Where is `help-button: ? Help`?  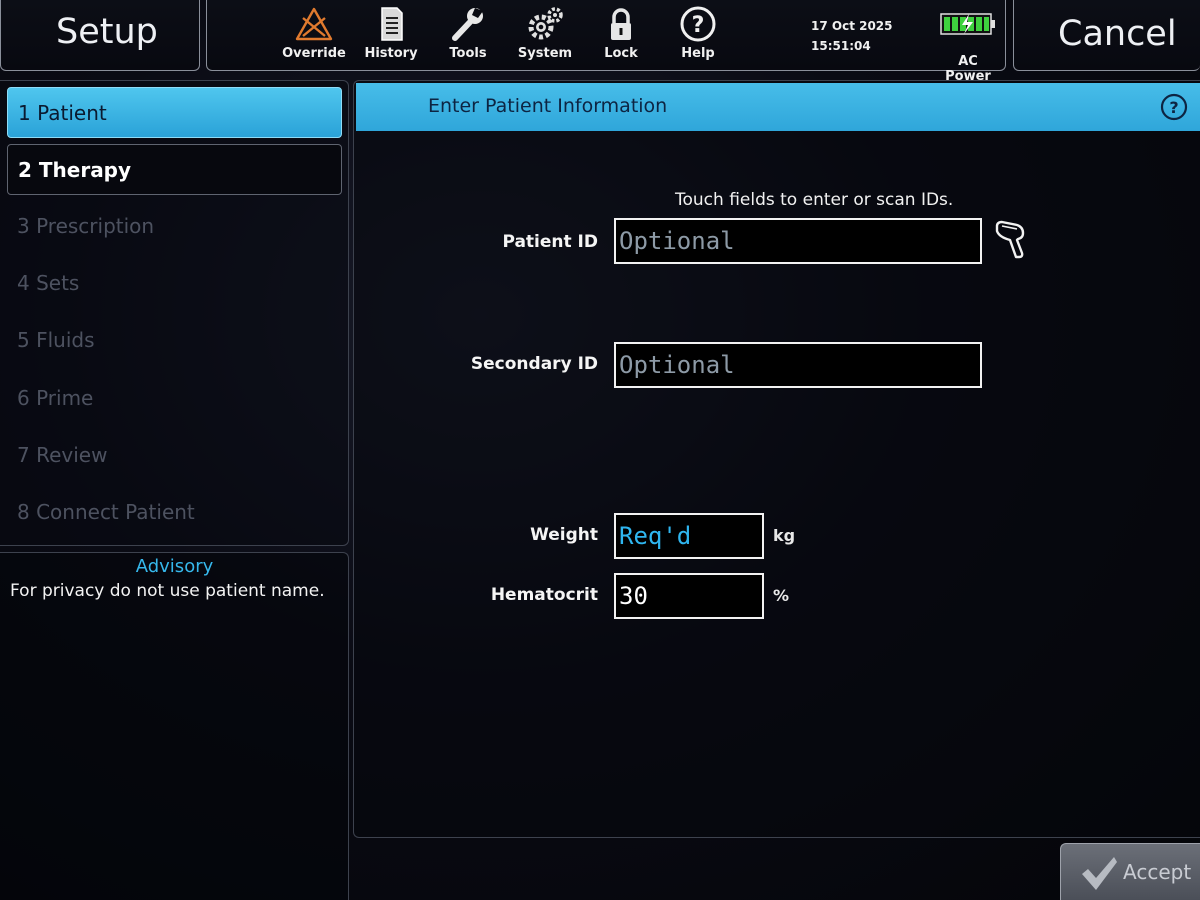
help-button: ? Help is located at coordinates (698, 33).